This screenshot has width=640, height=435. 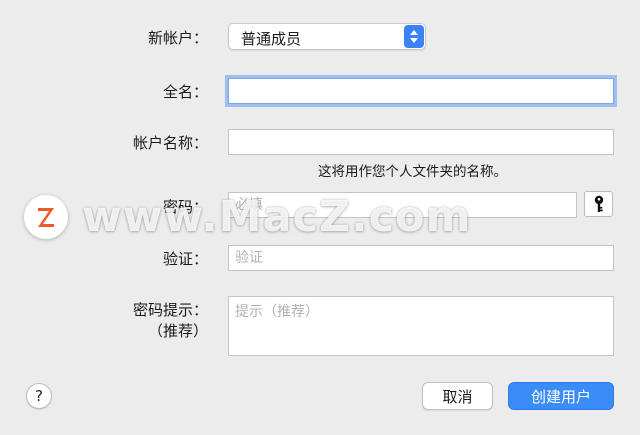 What do you see at coordinates (561, 396) in the screenshot?
I see `create-user-button: 创建用户` at bounding box center [561, 396].